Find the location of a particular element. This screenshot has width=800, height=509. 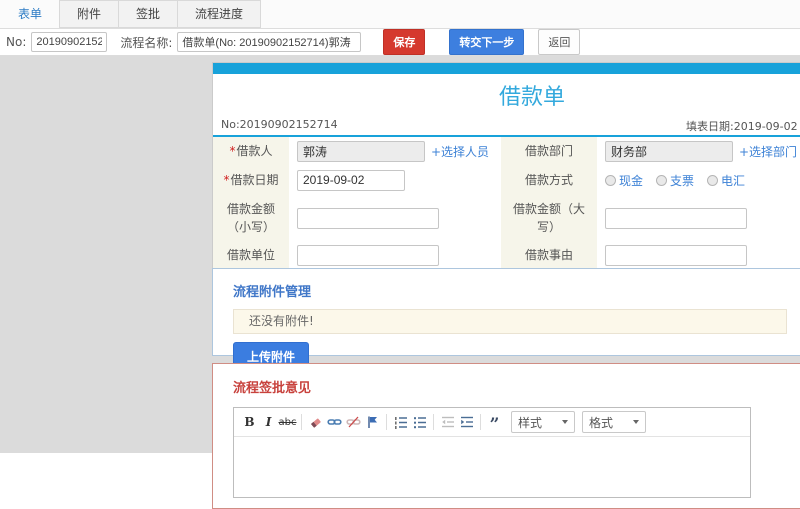

tab-attachments: 附件 is located at coordinates (89, 14).